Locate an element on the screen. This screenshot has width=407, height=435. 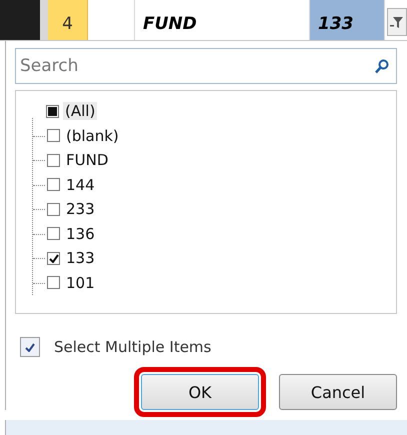
filter-value: FUND is located at coordinates (87, 160).